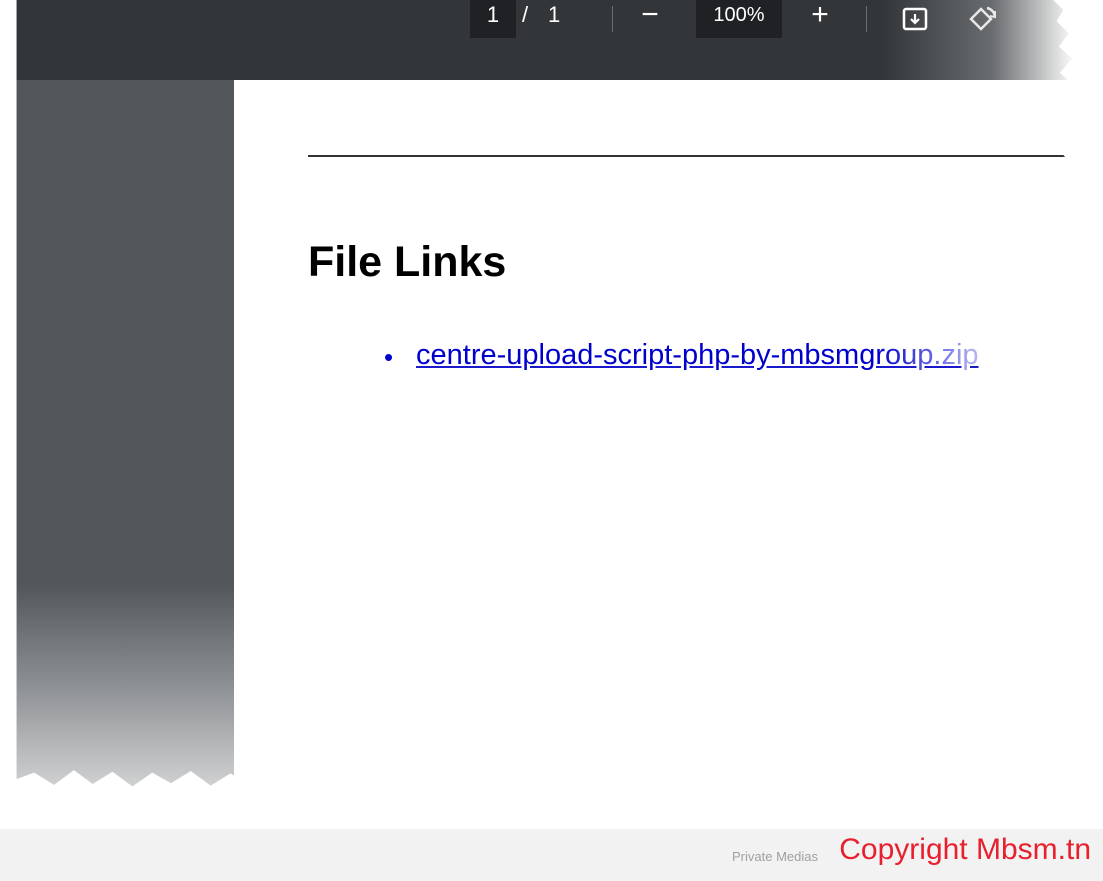  What do you see at coordinates (650, 19) in the screenshot?
I see `zoom-out-button: −` at bounding box center [650, 19].